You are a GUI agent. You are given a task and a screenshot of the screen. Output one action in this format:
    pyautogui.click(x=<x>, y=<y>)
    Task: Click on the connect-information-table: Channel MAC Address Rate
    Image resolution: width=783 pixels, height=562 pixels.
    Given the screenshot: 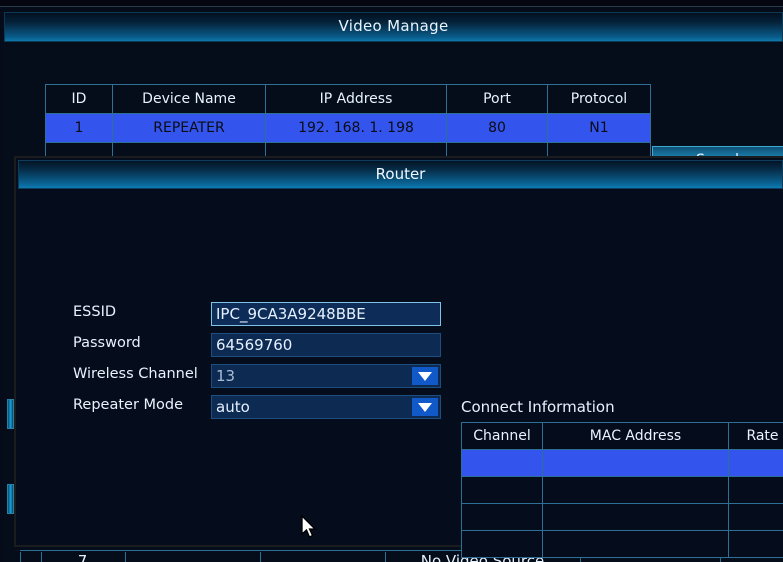 What is the action you would take?
    pyautogui.click(x=622, y=490)
    